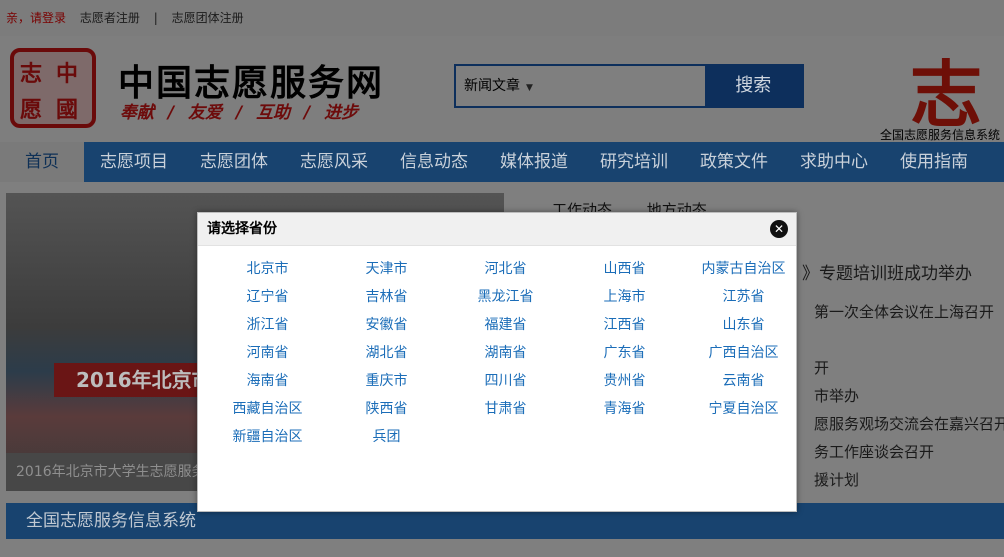 This screenshot has width=1004, height=557. Describe the element at coordinates (743, 297) in the screenshot. I see `province-link: 江苏省` at that location.